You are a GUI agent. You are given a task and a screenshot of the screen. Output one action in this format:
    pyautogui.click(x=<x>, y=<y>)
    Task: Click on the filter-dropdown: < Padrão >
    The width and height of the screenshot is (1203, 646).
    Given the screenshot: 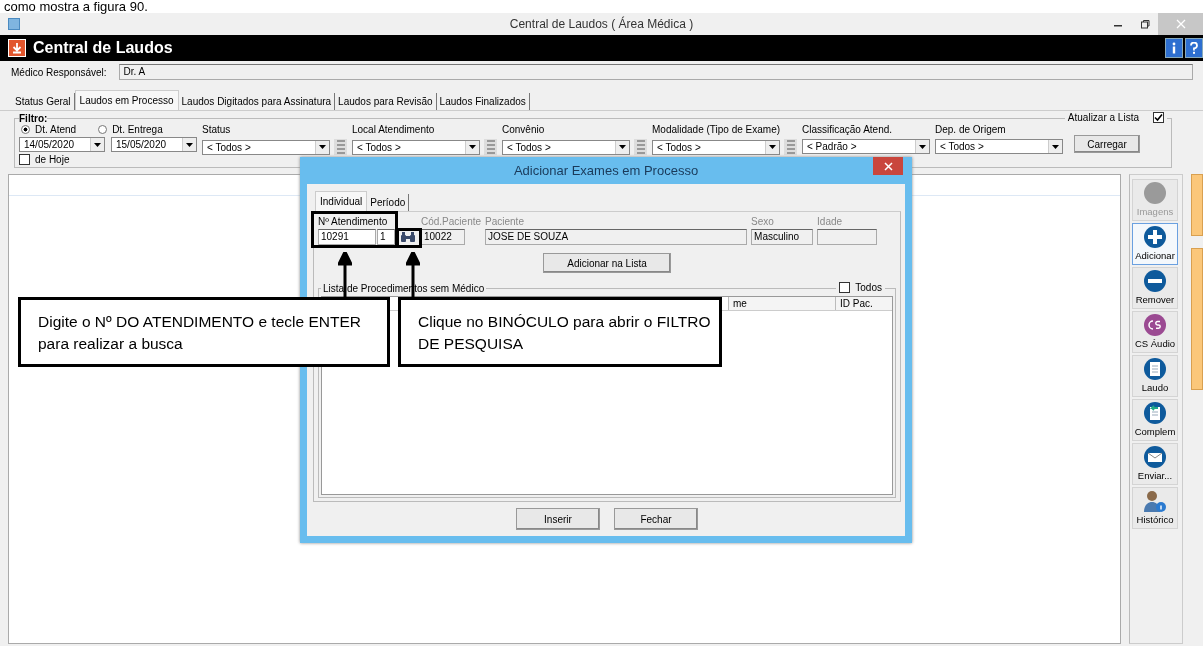 What is the action you would take?
    pyautogui.click(x=866, y=146)
    